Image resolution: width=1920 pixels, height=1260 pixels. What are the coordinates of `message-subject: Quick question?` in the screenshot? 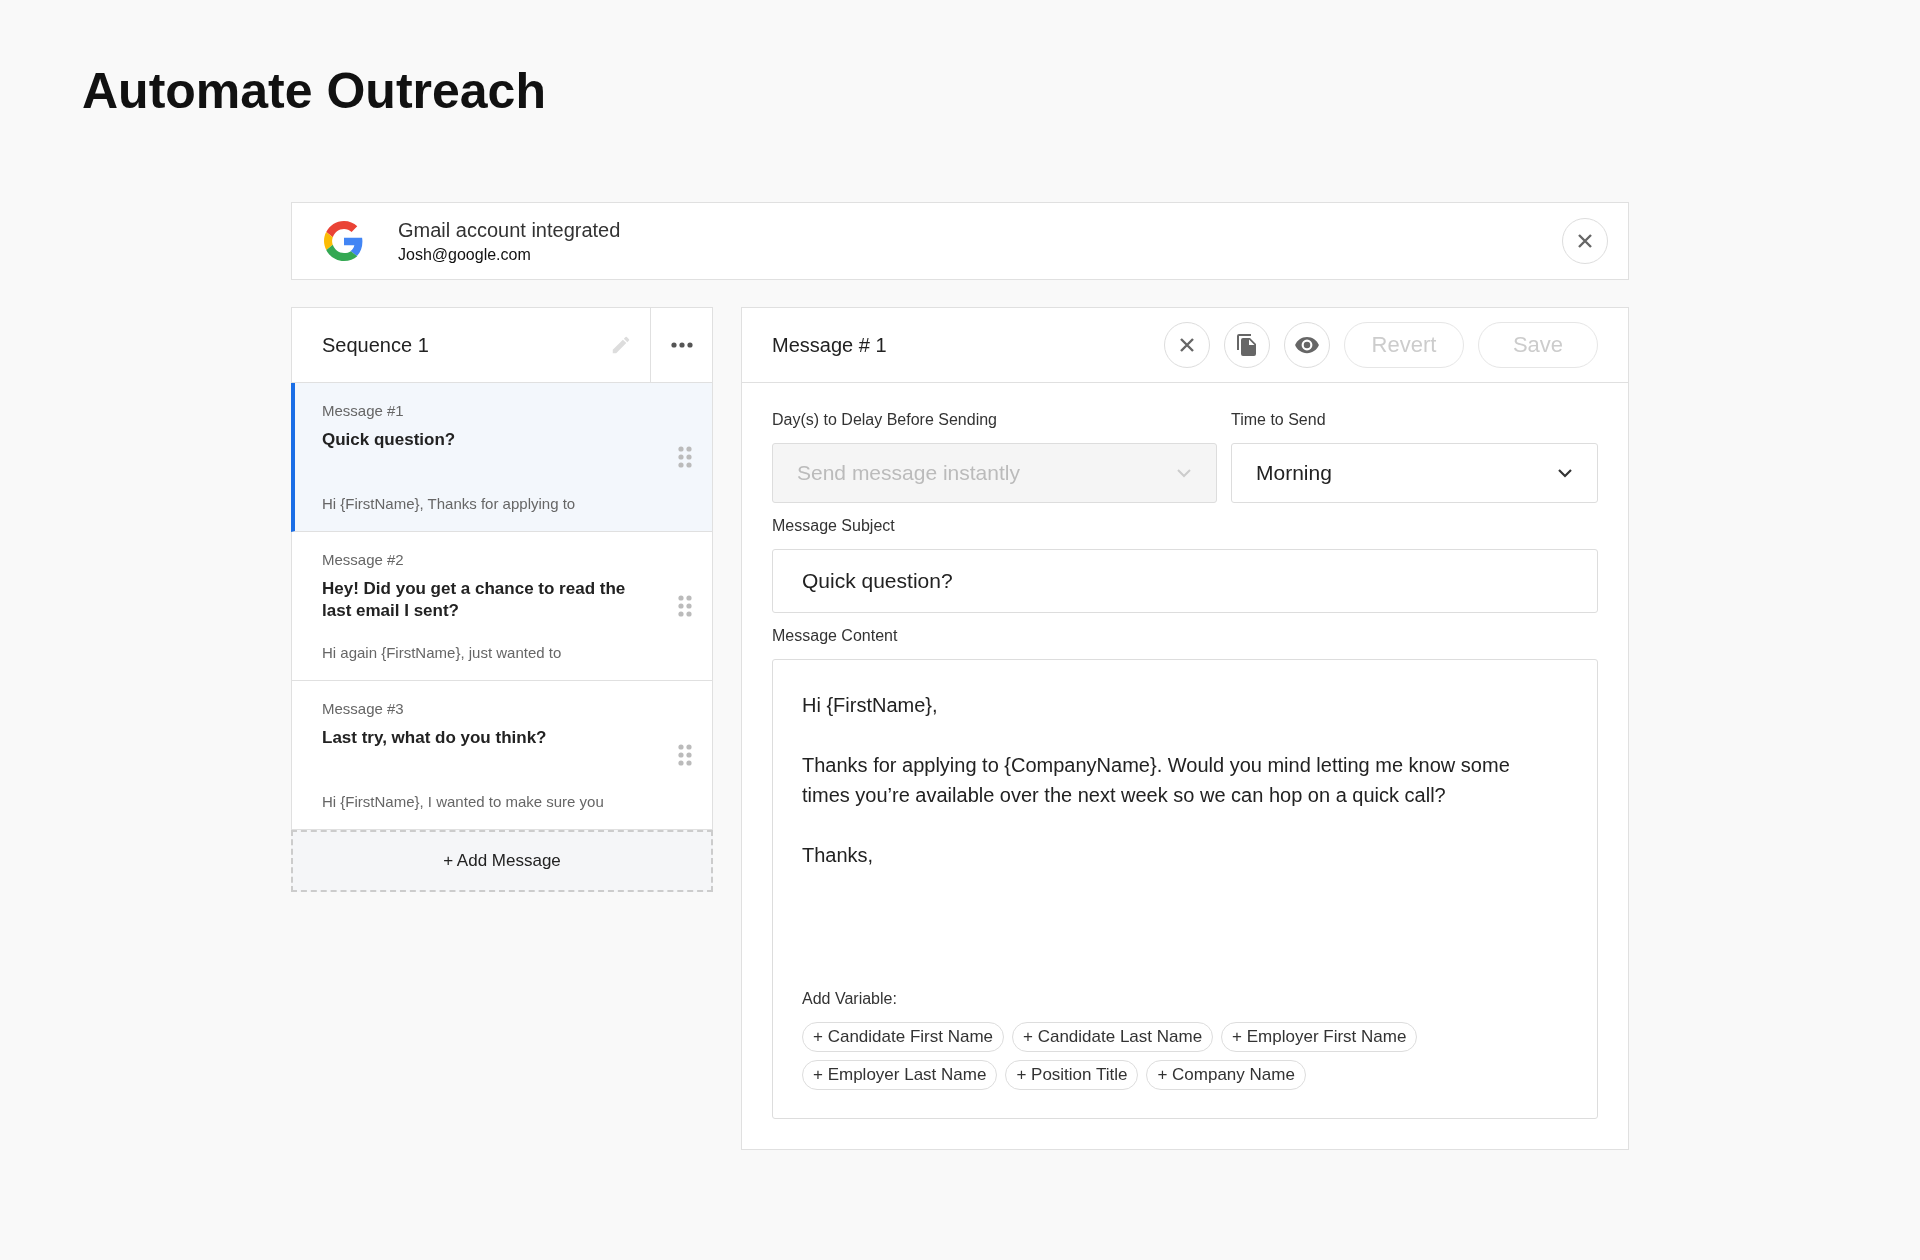 It's located at (389, 440).